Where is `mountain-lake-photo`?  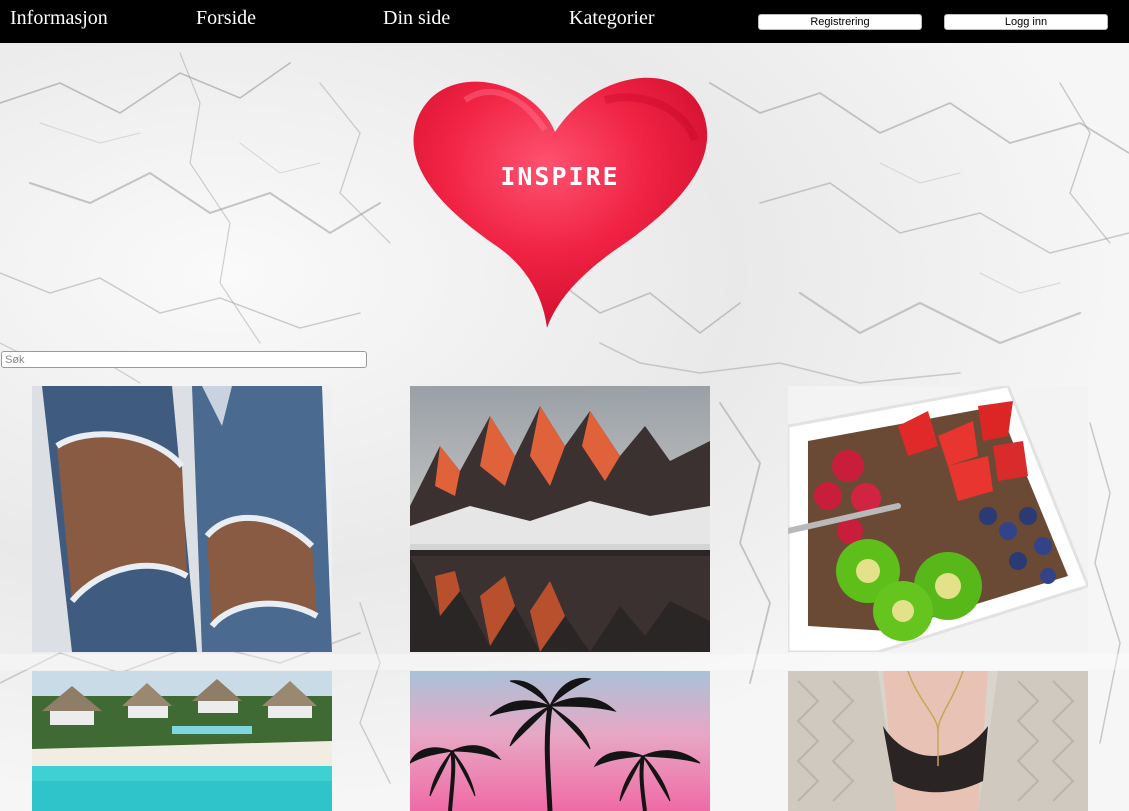
mountain-lake-photo is located at coordinates (560, 519).